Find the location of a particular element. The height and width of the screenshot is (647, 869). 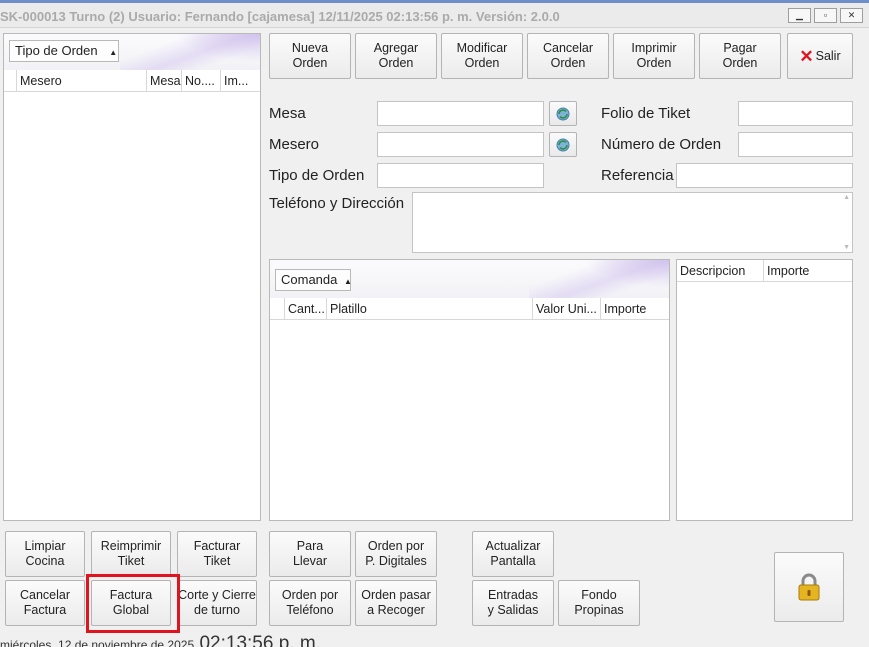

status-date: miércoles, 12 de noviembre de 2025 is located at coordinates (97, 642).